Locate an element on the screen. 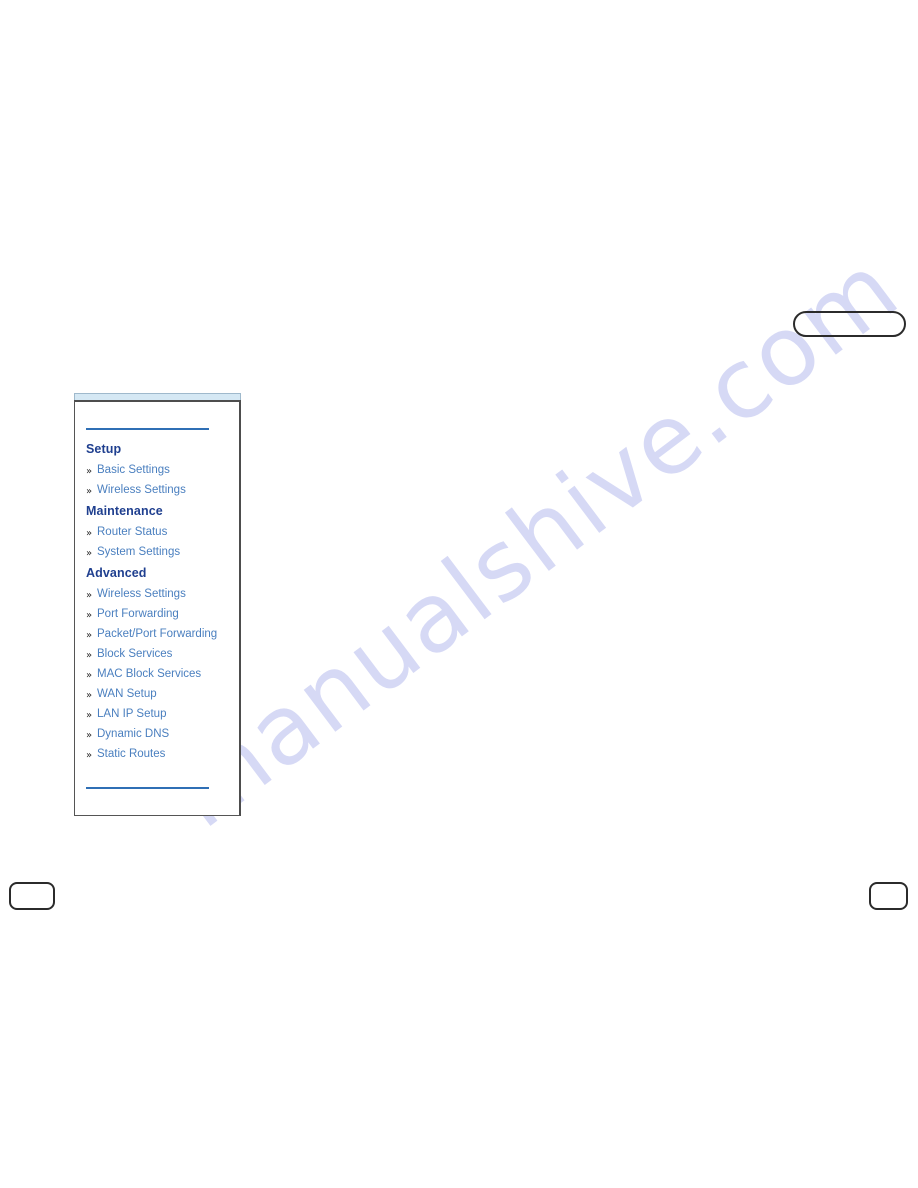 The width and height of the screenshot is (918, 1188). sidebar-item-static-routes: » Static Routes is located at coordinates (157, 755).